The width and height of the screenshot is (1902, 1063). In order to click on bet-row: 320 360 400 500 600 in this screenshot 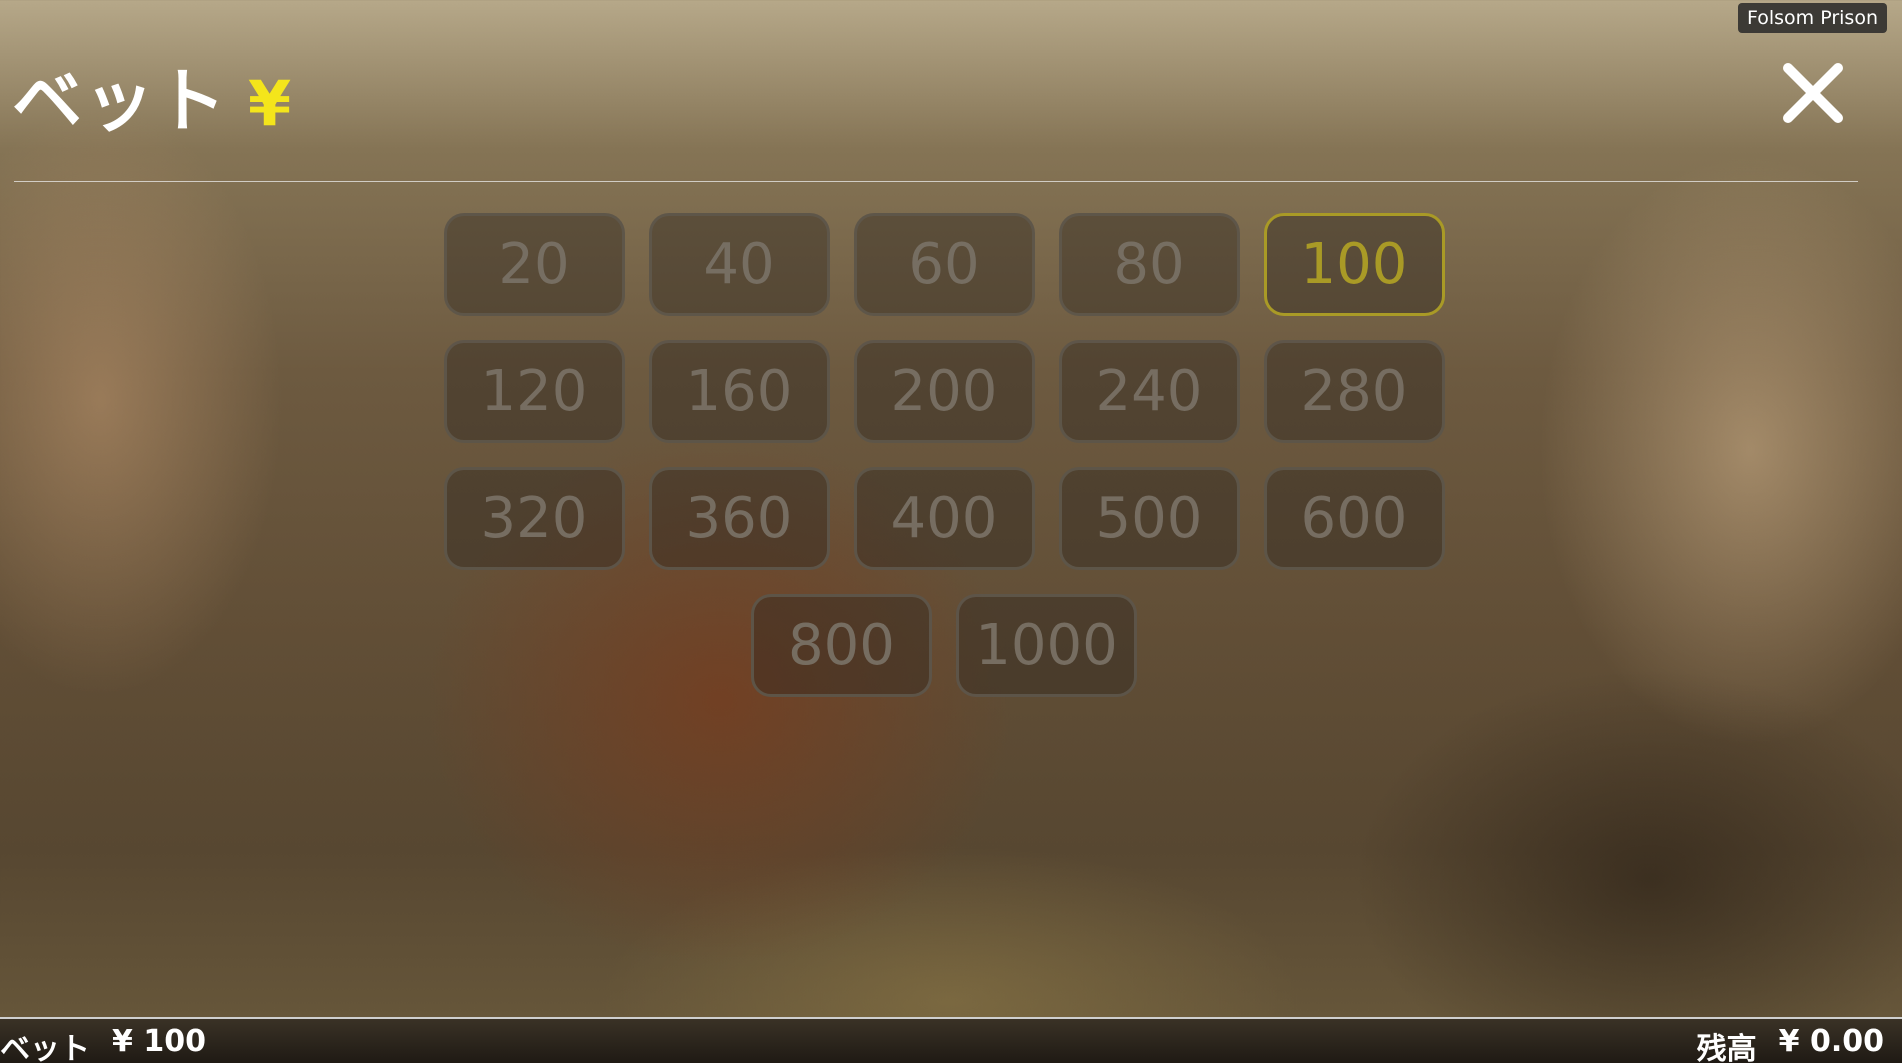, I will do `click(944, 518)`.